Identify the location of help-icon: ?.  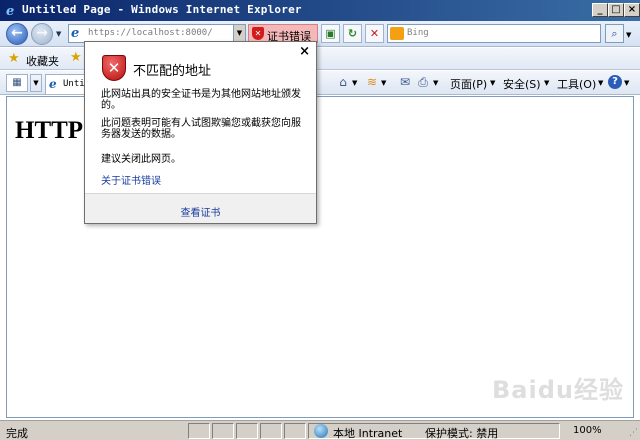
(615, 82).